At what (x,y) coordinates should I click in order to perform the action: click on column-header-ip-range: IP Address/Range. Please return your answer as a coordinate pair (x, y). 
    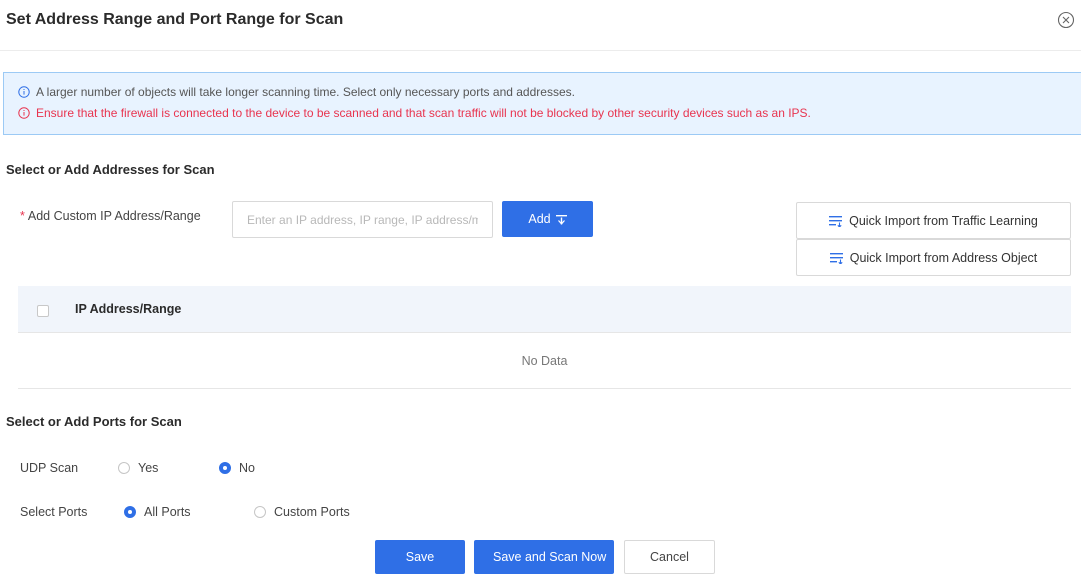
    Looking at the image, I should click on (128, 309).